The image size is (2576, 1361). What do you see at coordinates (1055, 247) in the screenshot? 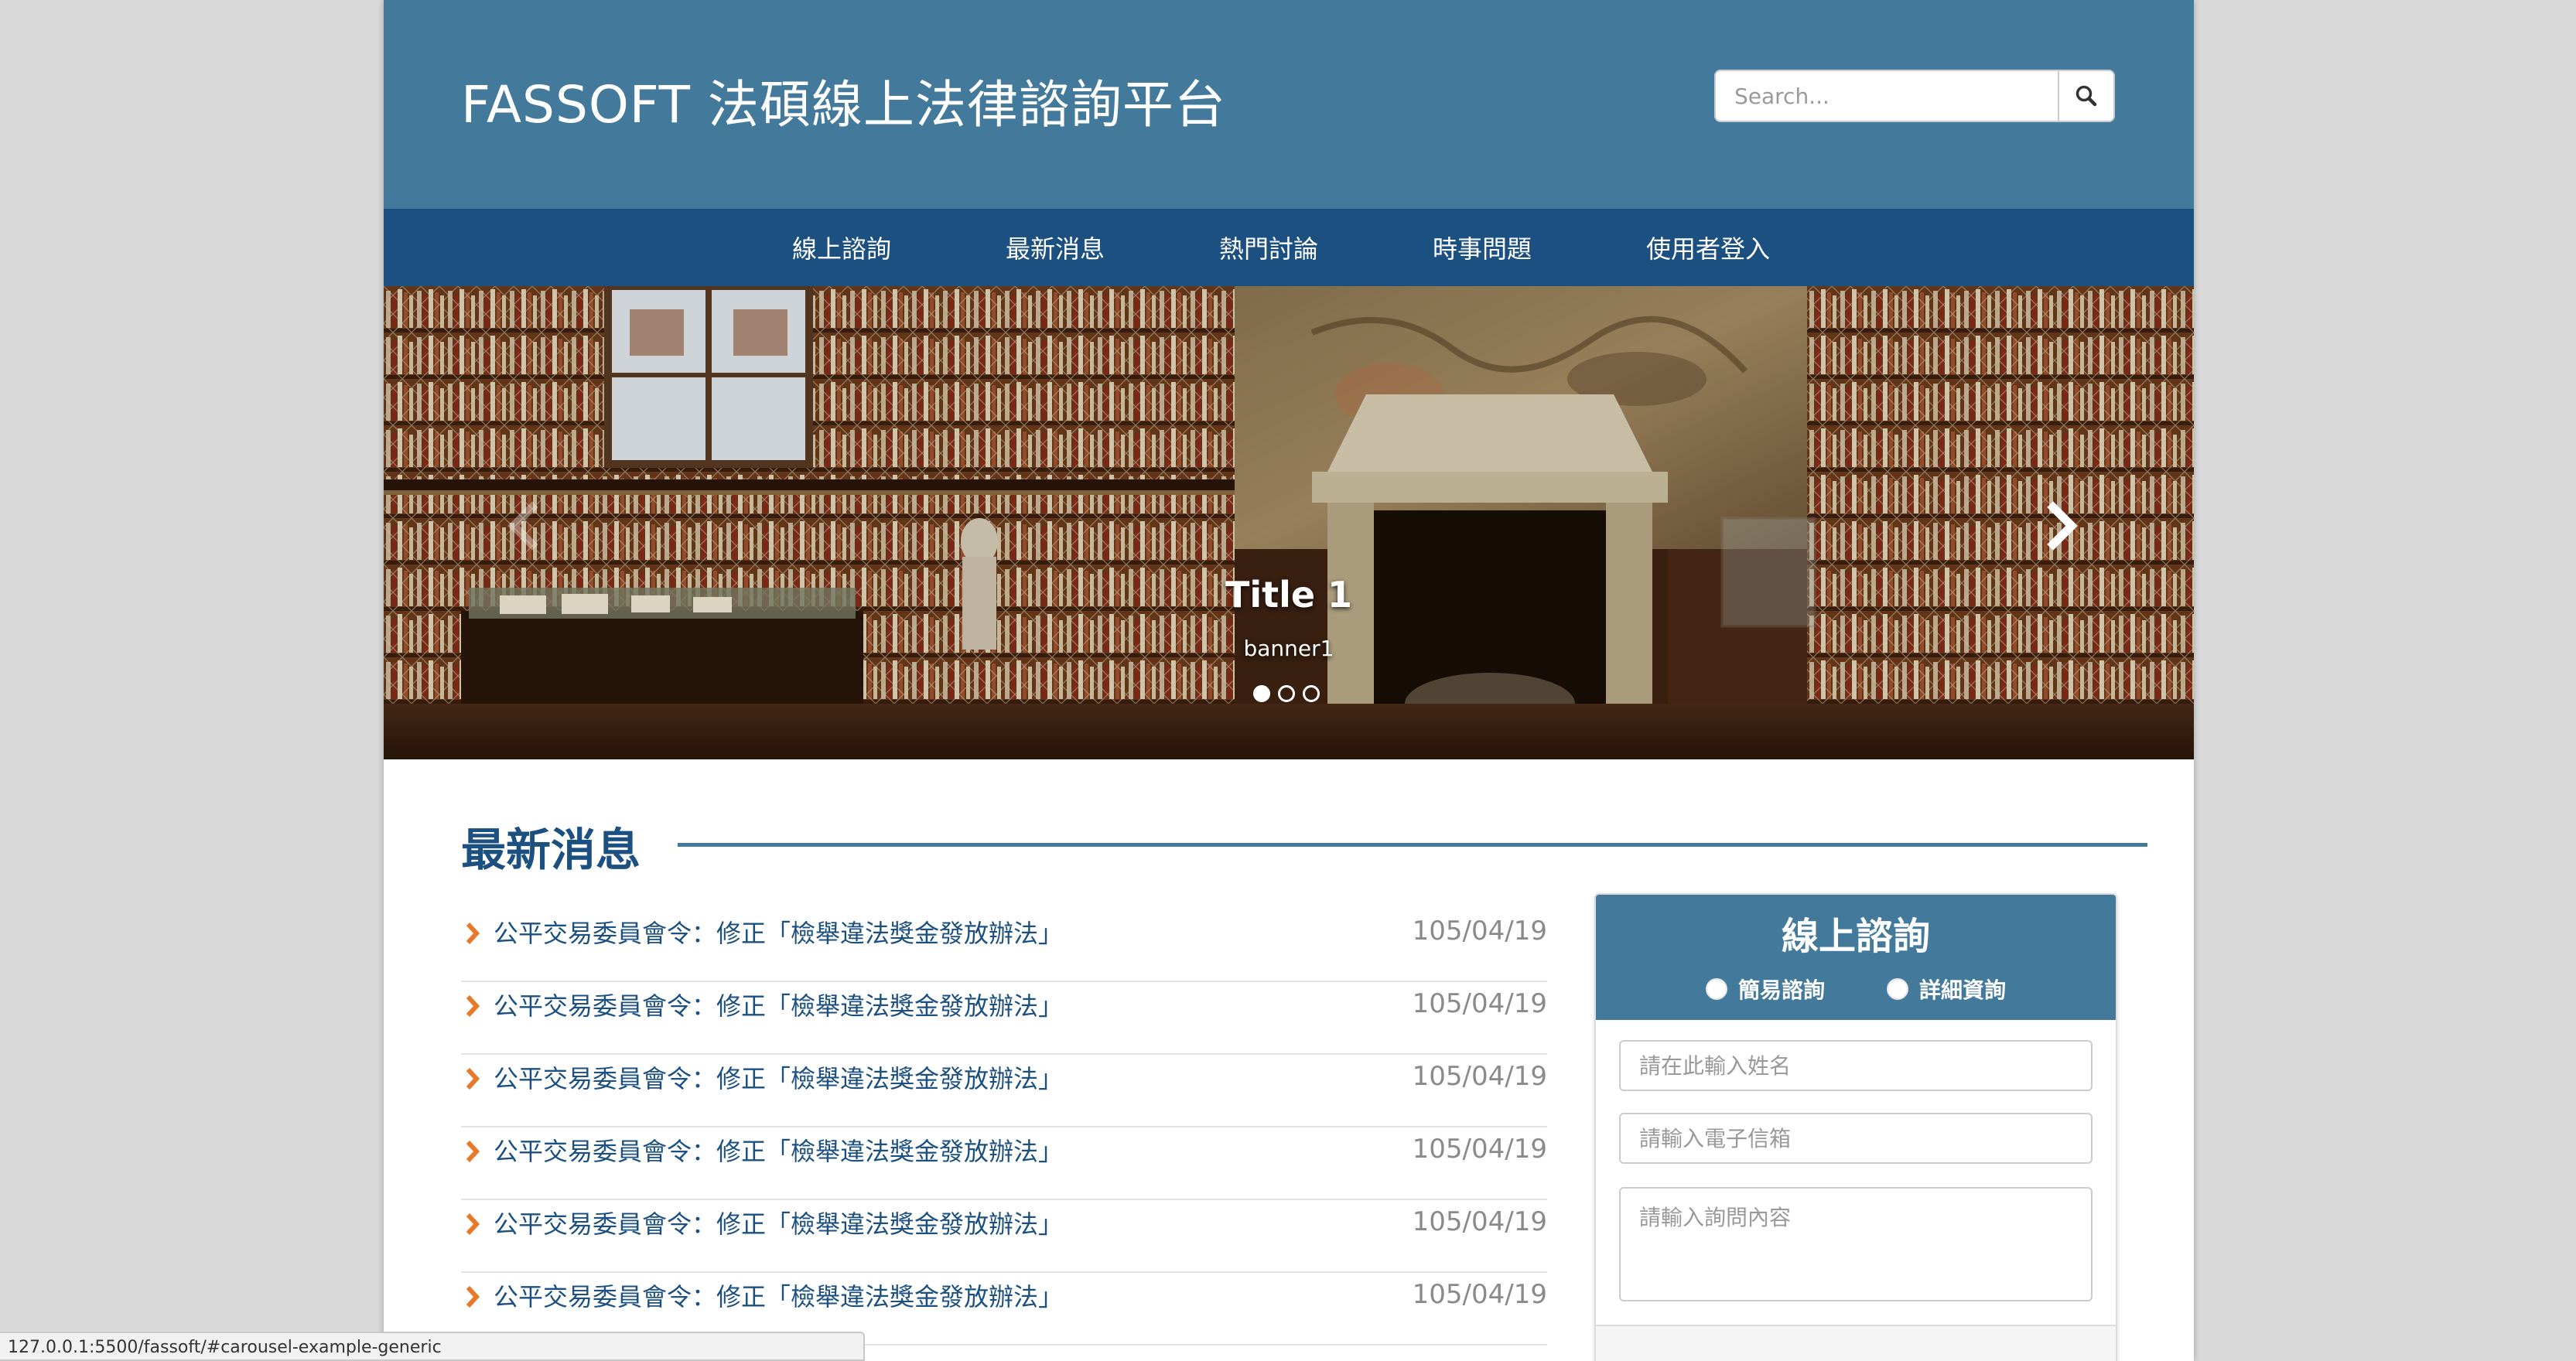
I see `nav-item-news: 最新消息` at bounding box center [1055, 247].